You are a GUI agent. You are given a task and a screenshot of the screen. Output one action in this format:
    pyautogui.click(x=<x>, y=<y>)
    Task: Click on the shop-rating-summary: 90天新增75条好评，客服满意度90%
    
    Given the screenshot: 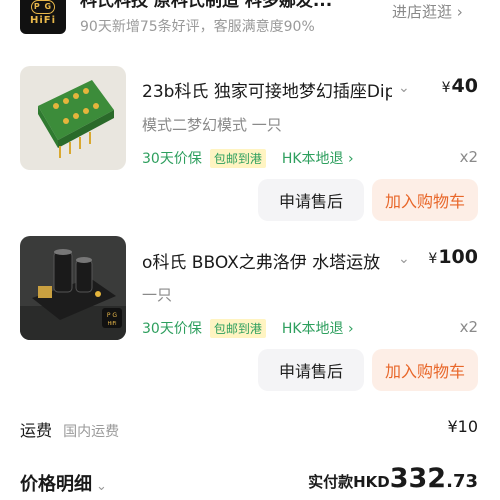 What is the action you would take?
    pyautogui.click(x=197, y=27)
    